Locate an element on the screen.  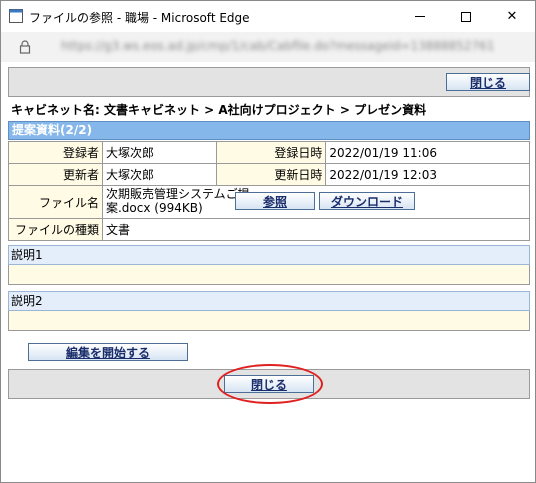
registrant-value: 大塚次郎 is located at coordinates (159, 152).